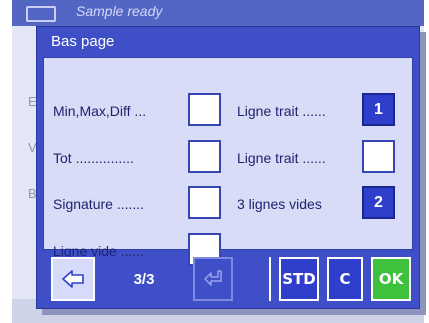 The height and width of the screenshot is (323, 429). I want to click on arrow-turn-down-left-icon, so click(213, 278).